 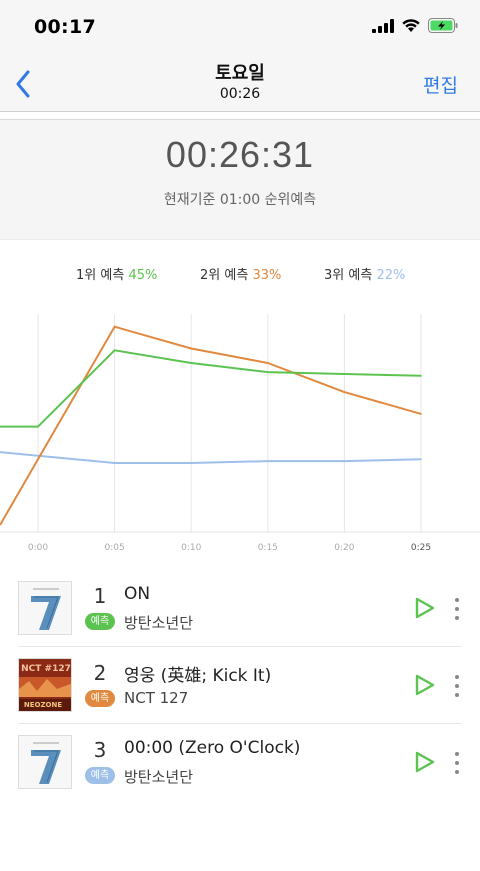 What do you see at coordinates (383, 25) in the screenshot?
I see `signal-icon` at bounding box center [383, 25].